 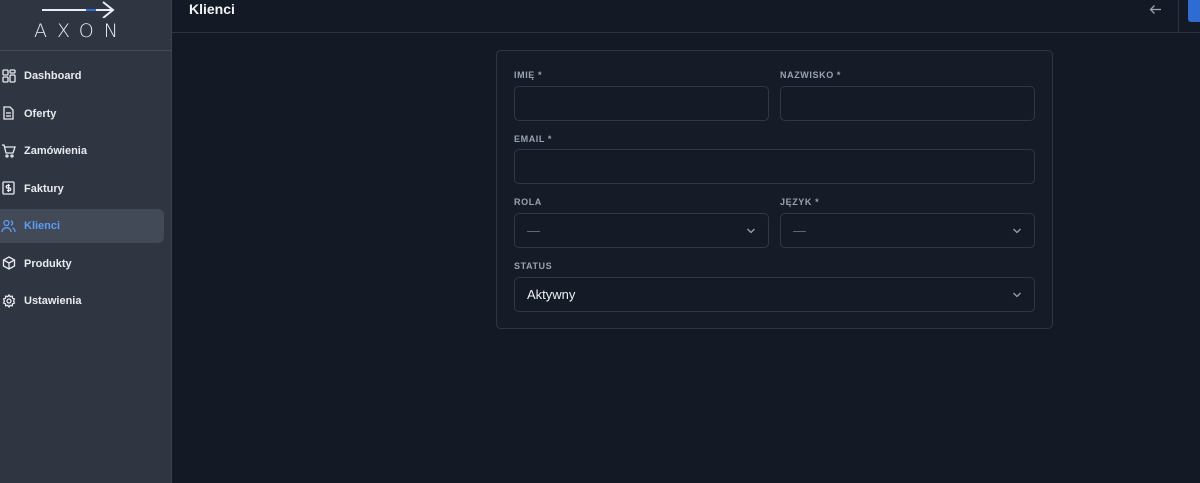 What do you see at coordinates (528, 202) in the screenshot?
I see `role-label: ROLA` at bounding box center [528, 202].